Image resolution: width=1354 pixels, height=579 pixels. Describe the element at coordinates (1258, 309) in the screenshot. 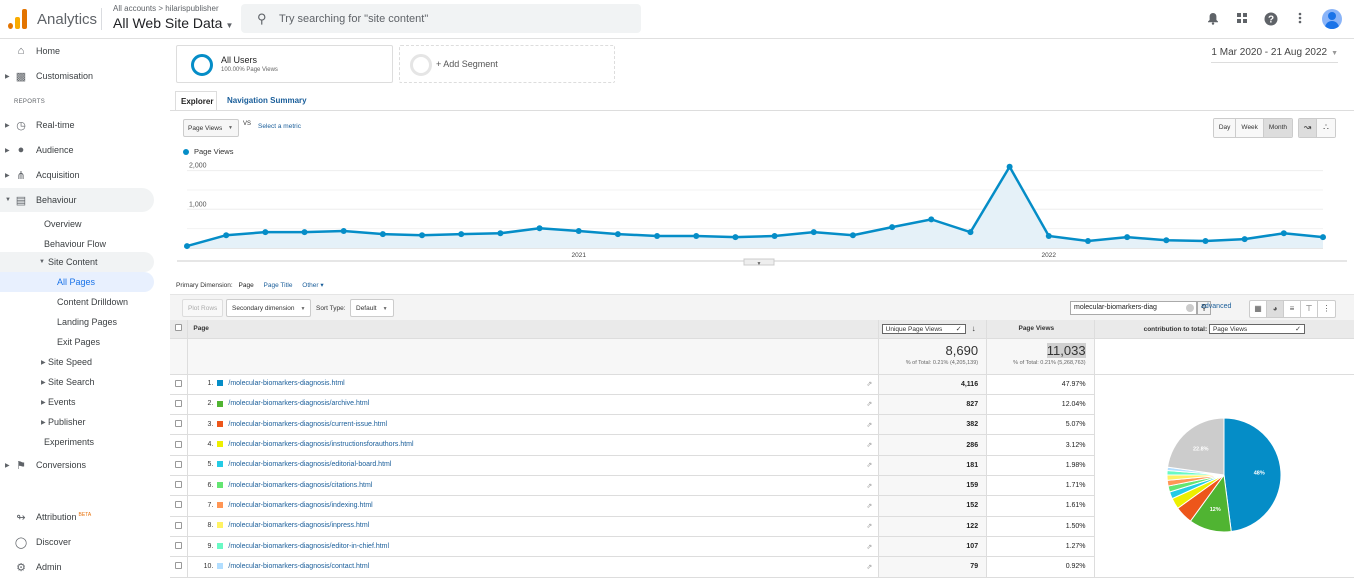

I see `data-table-view-icon: ▦` at that location.